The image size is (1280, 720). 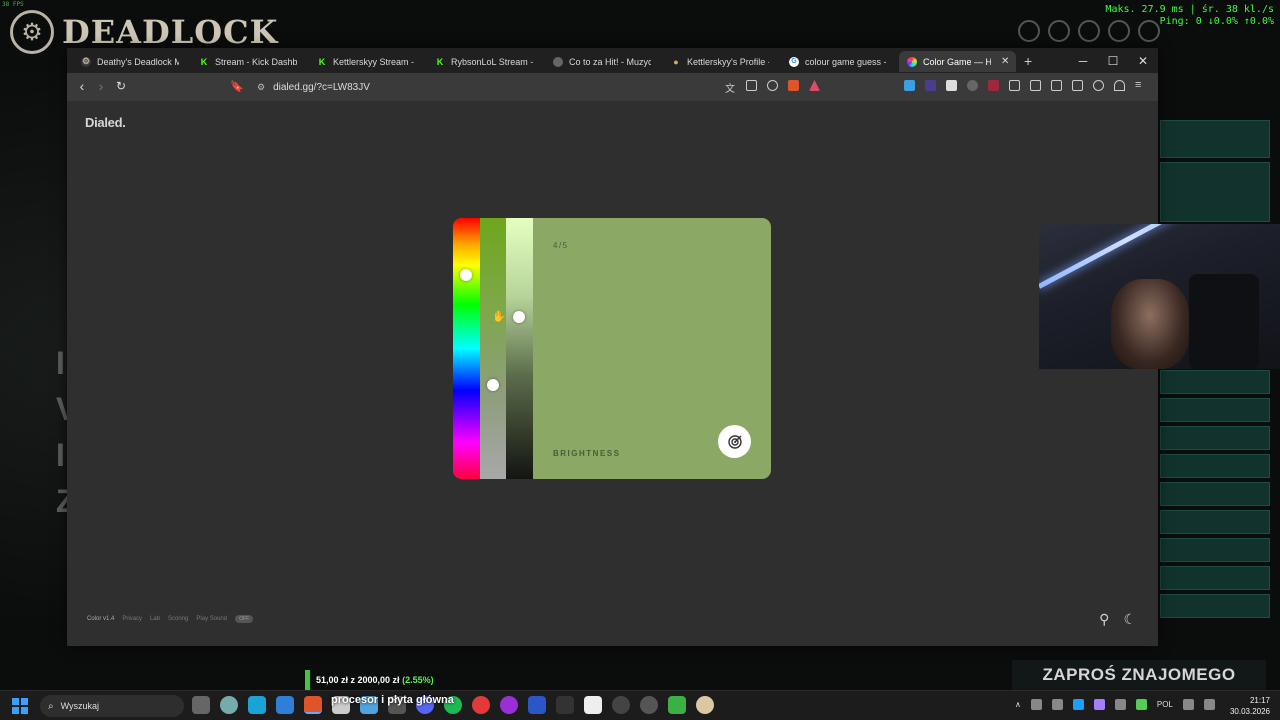 I want to click on tab-deadlock-meta: ⚙ Deathy's Deadlock Meta, so click(x=131, y=61).